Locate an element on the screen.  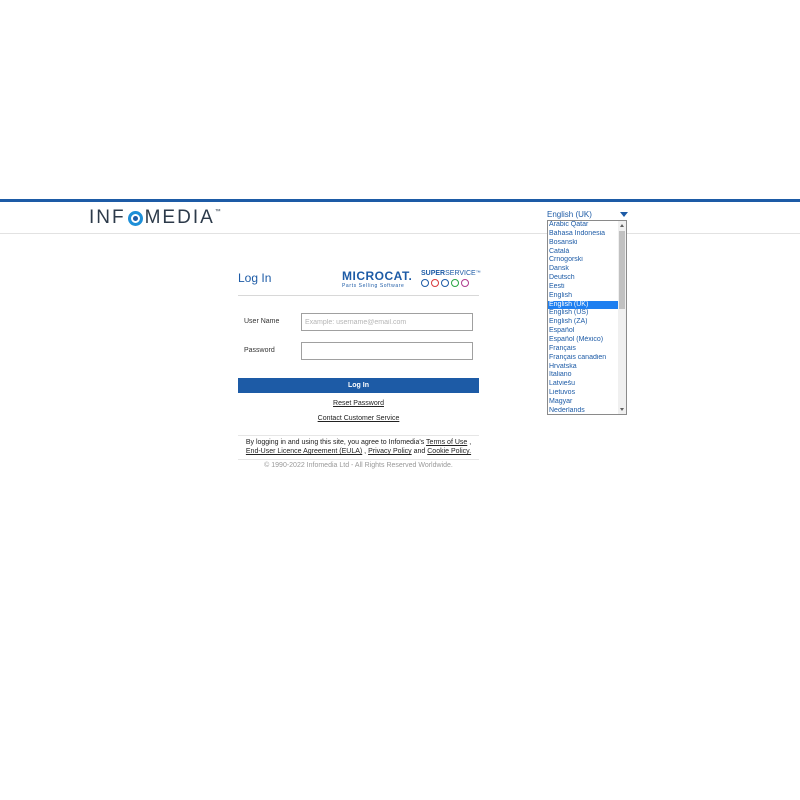
infomedia-logo: INF MEDIA ™ is located at coordinates (155, 218).